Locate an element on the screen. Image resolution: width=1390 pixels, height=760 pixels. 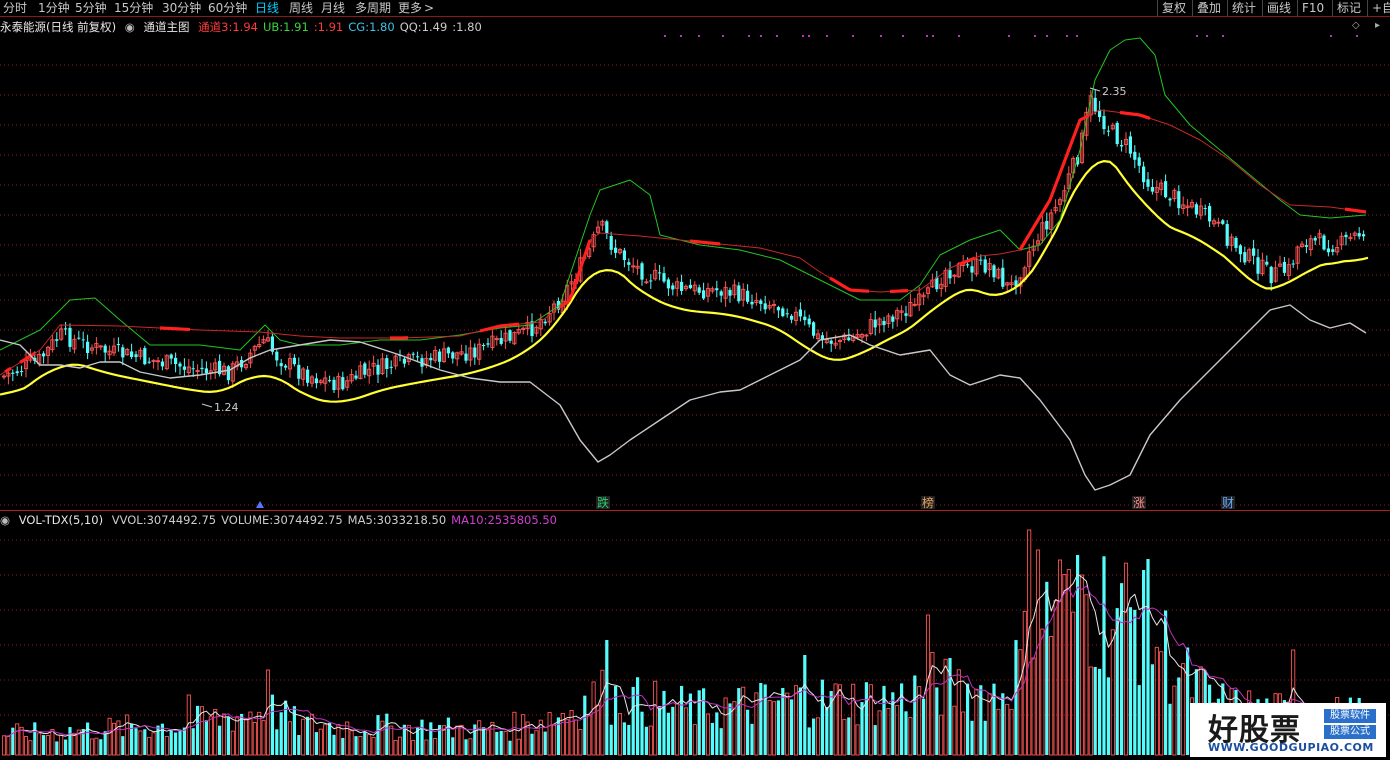
indicator-name: 通道主图 is located at coordinates (167, 27).